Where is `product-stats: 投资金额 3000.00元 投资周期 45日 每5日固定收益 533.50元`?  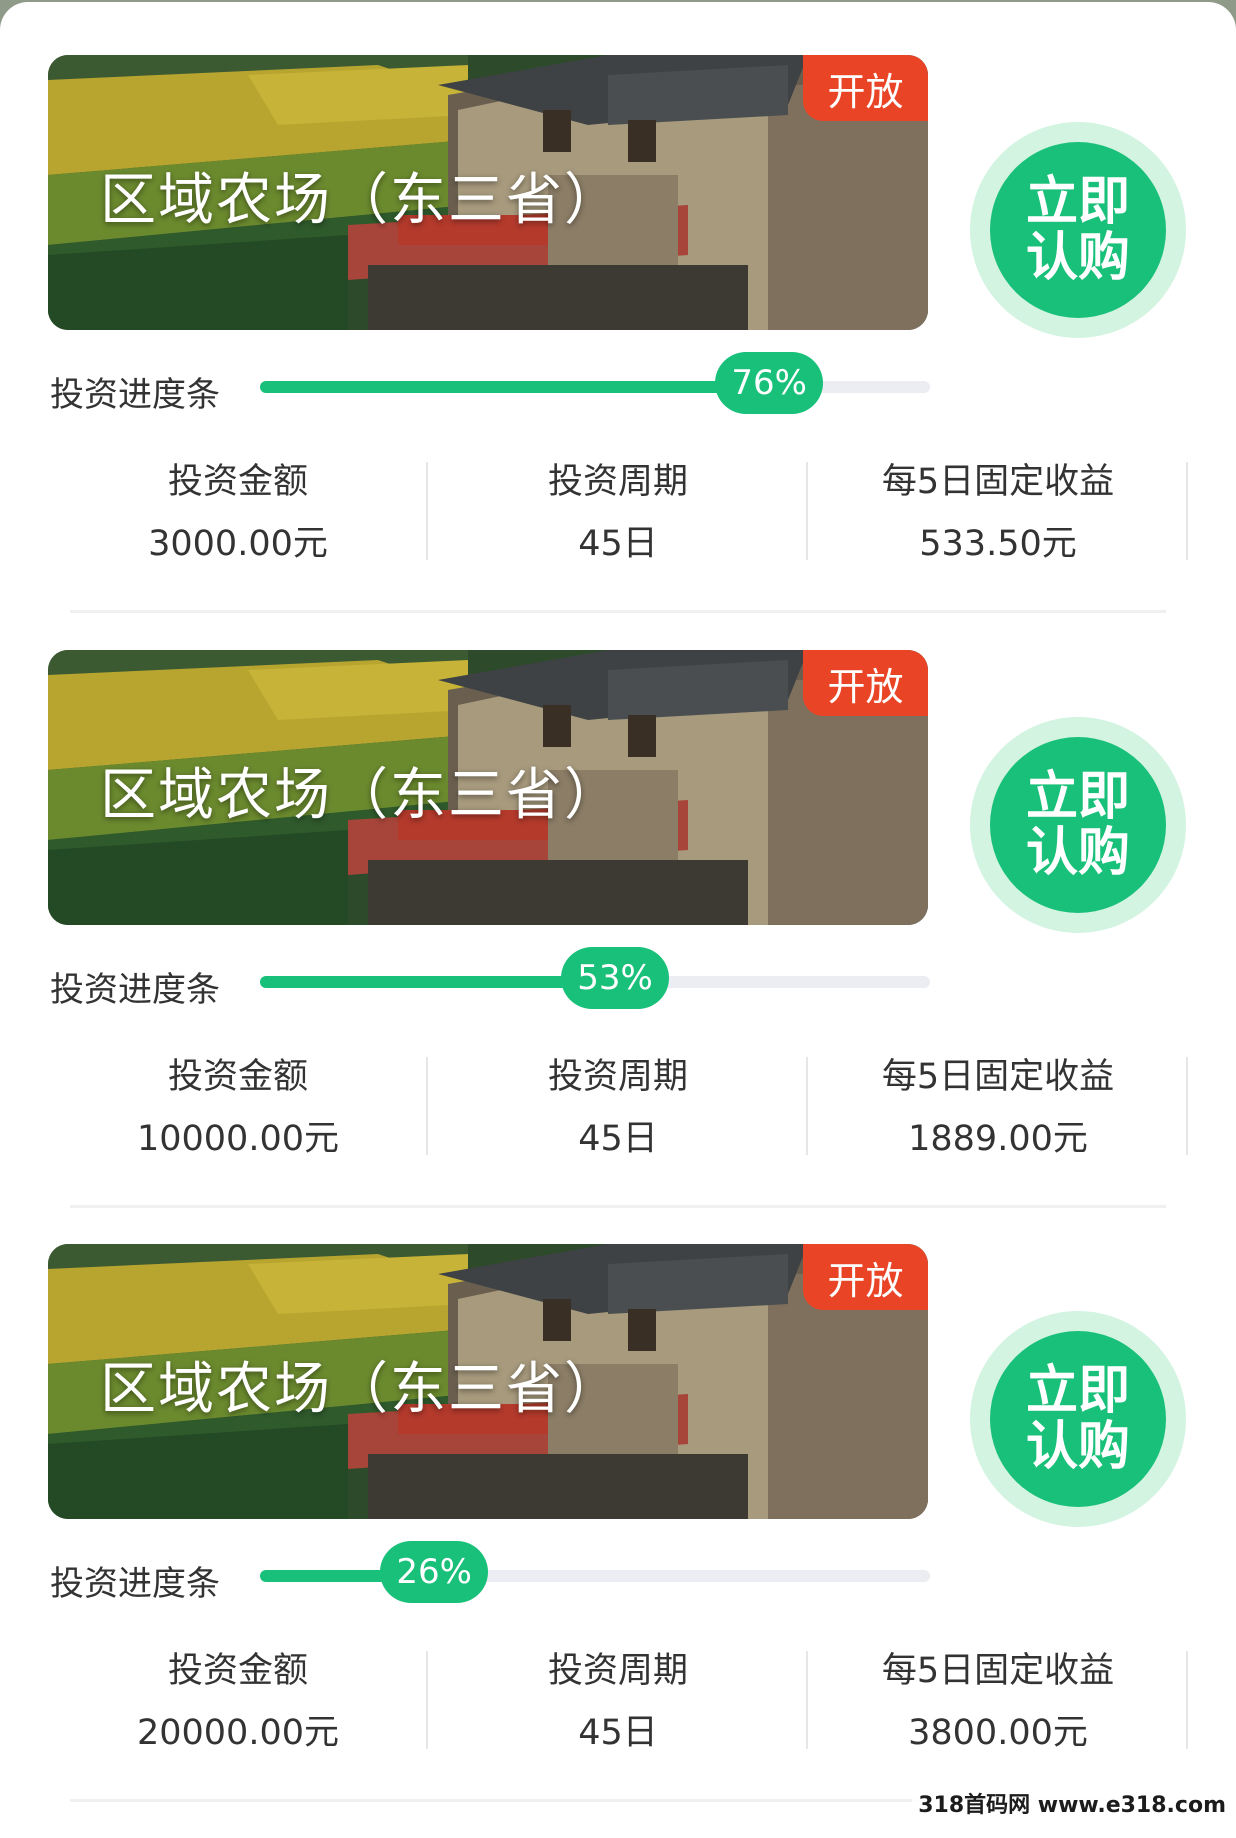
product-stats: 投资金额 3000.00元 投资周期 45日 每5日固定收益 533.50元 is located at coordinates (618, 512).